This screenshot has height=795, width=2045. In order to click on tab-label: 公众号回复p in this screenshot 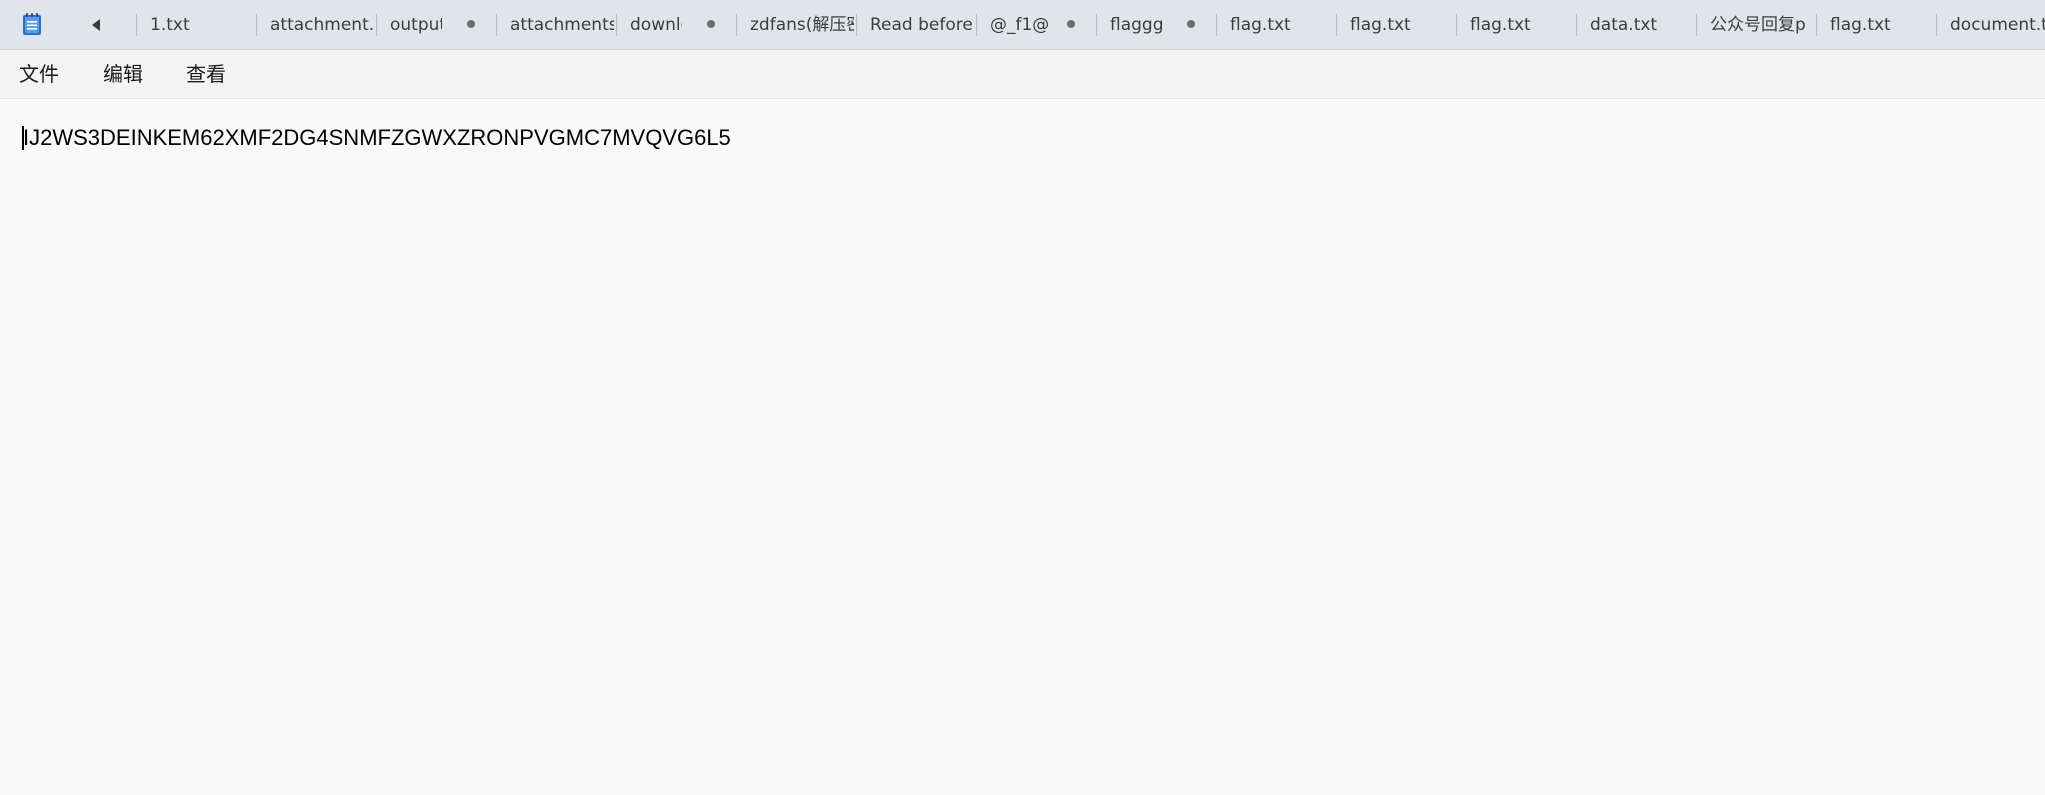, I will do `click(1758, 25)`.